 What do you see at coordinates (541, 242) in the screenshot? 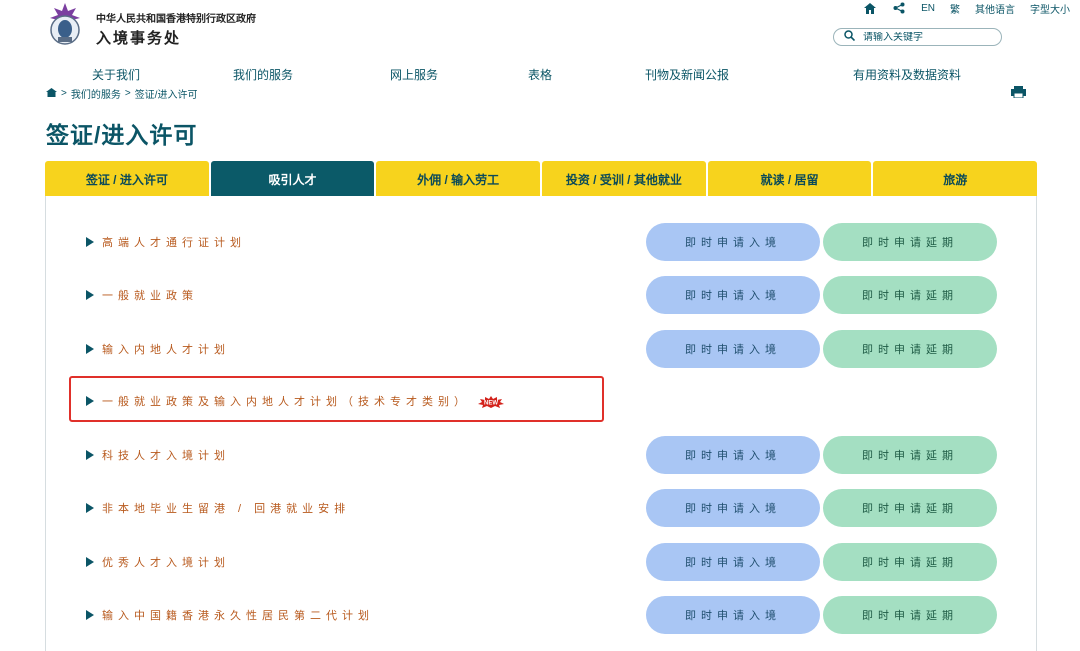
I see `scheme-row: 高端人才通行证计划 即时申请入境 即时申请延期` at bounding box center [541, 242].